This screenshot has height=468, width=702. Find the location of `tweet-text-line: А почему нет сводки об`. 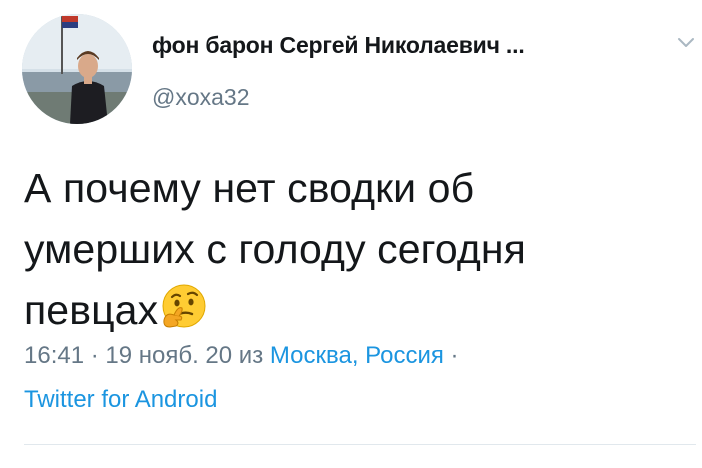

tweet-text-line: А почему нет сводки об is located at coordinates (249, 188).